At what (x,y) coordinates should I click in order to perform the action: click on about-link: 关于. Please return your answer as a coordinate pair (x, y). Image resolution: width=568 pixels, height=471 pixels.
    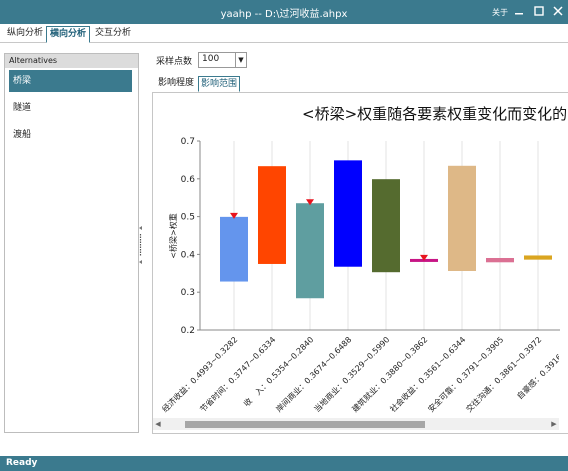
    Looking at the image, I should click on (500, 12).